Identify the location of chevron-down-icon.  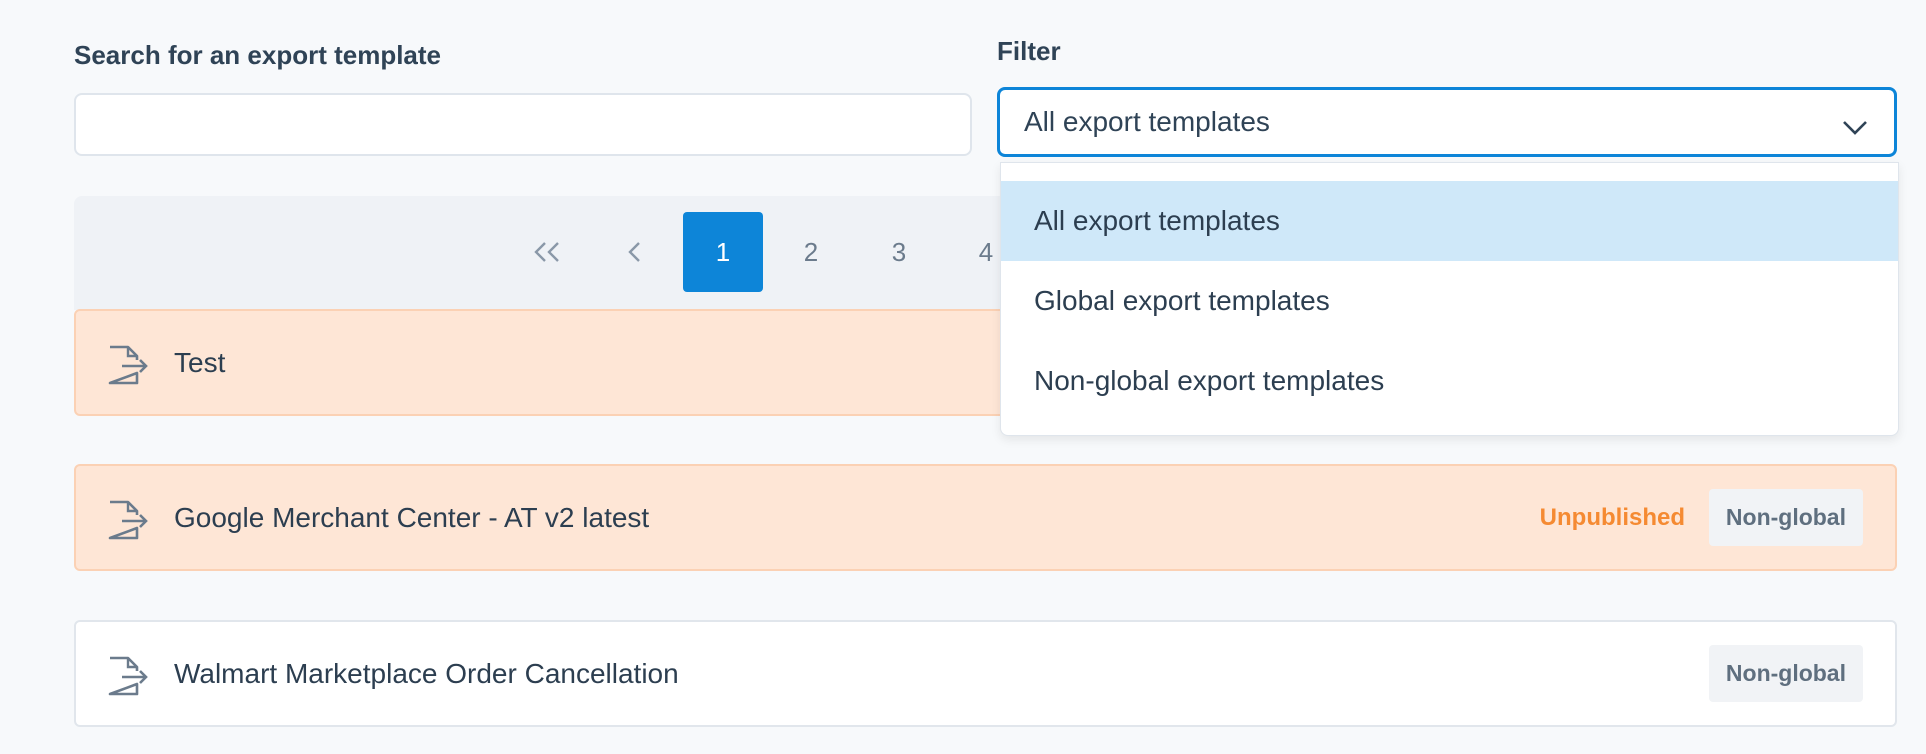
(1855, 128).